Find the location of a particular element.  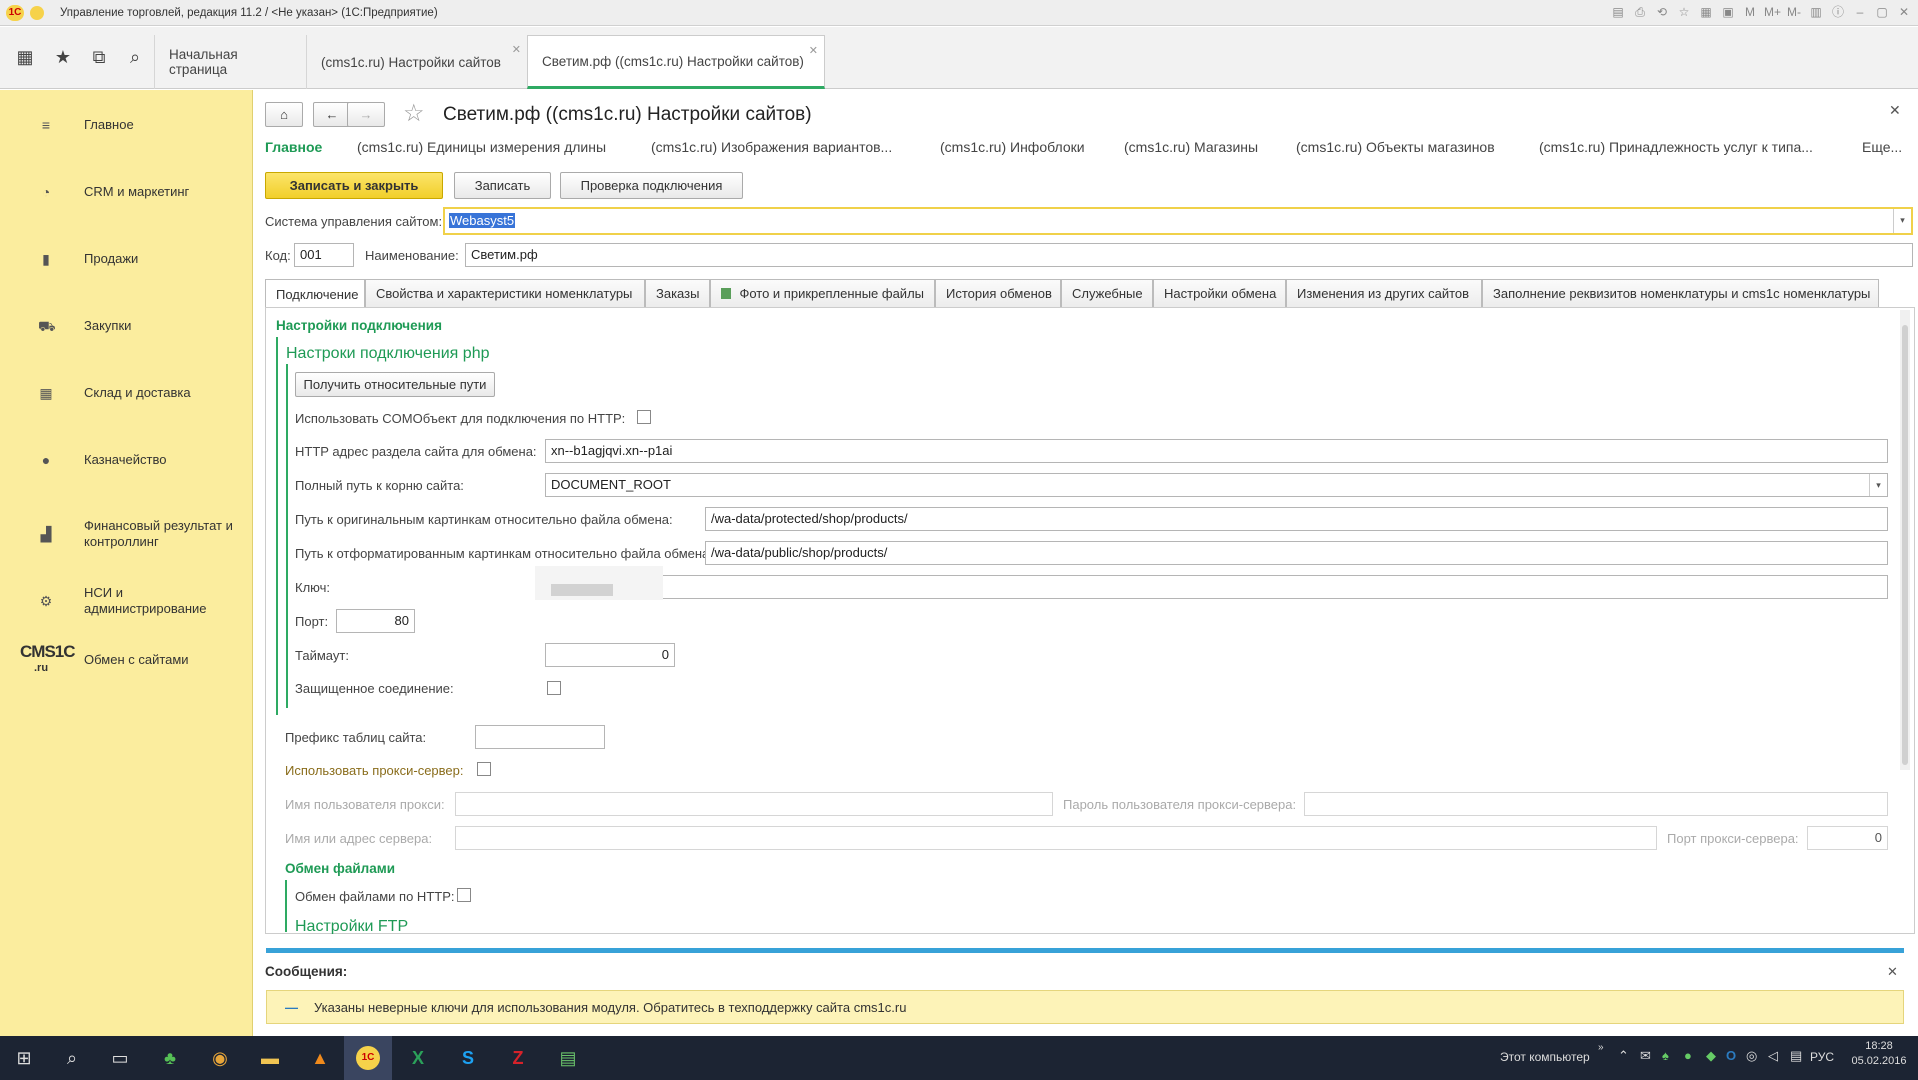

proxy-password-field is located at coordinates (1596, 804).